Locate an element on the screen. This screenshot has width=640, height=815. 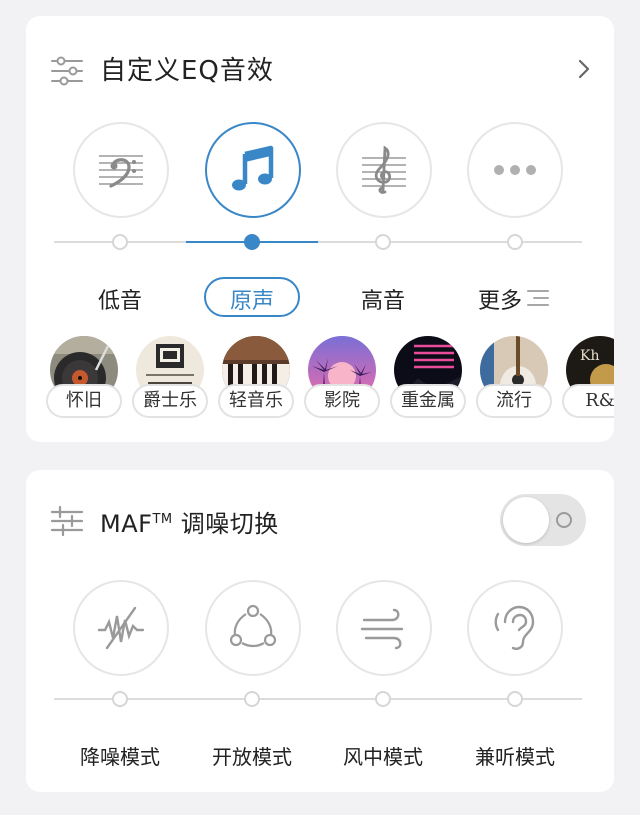
more-dots-icon is located at coordinates (515, 170).